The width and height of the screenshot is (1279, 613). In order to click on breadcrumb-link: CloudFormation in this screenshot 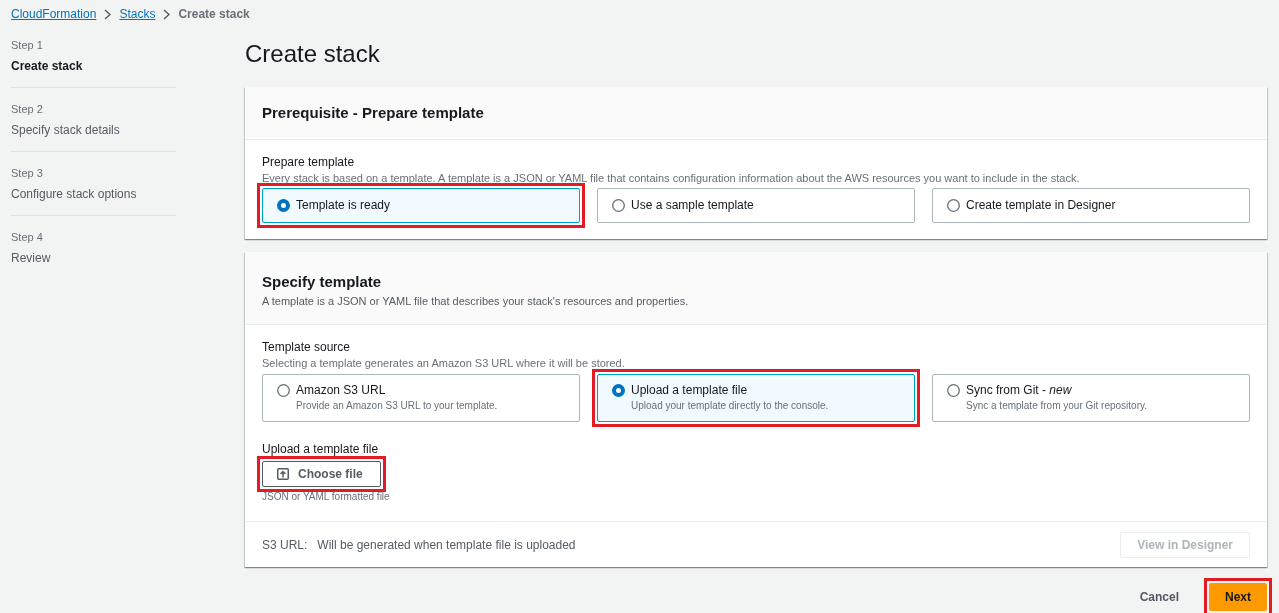, I will do `click(54, 14)`.